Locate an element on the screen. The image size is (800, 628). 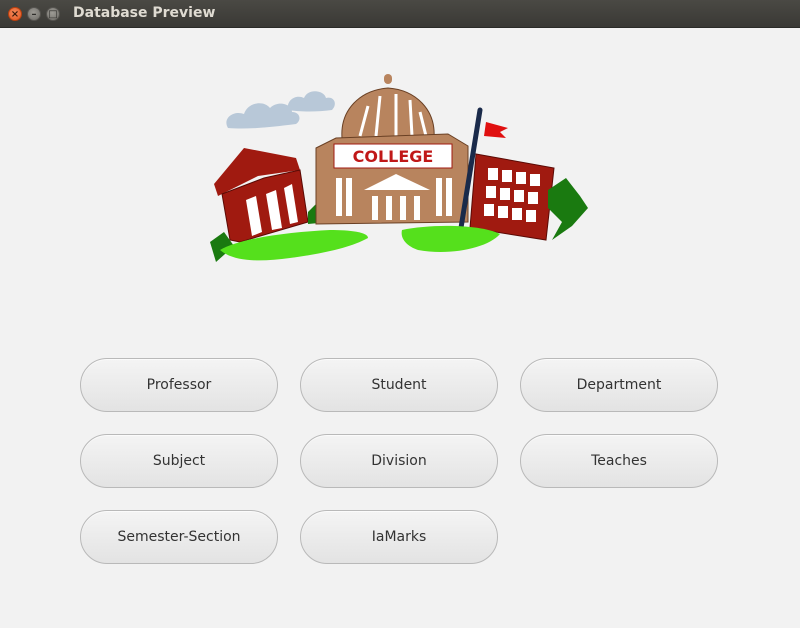
college-sign-text: COLLEGE is located at coordinates (393, 156).